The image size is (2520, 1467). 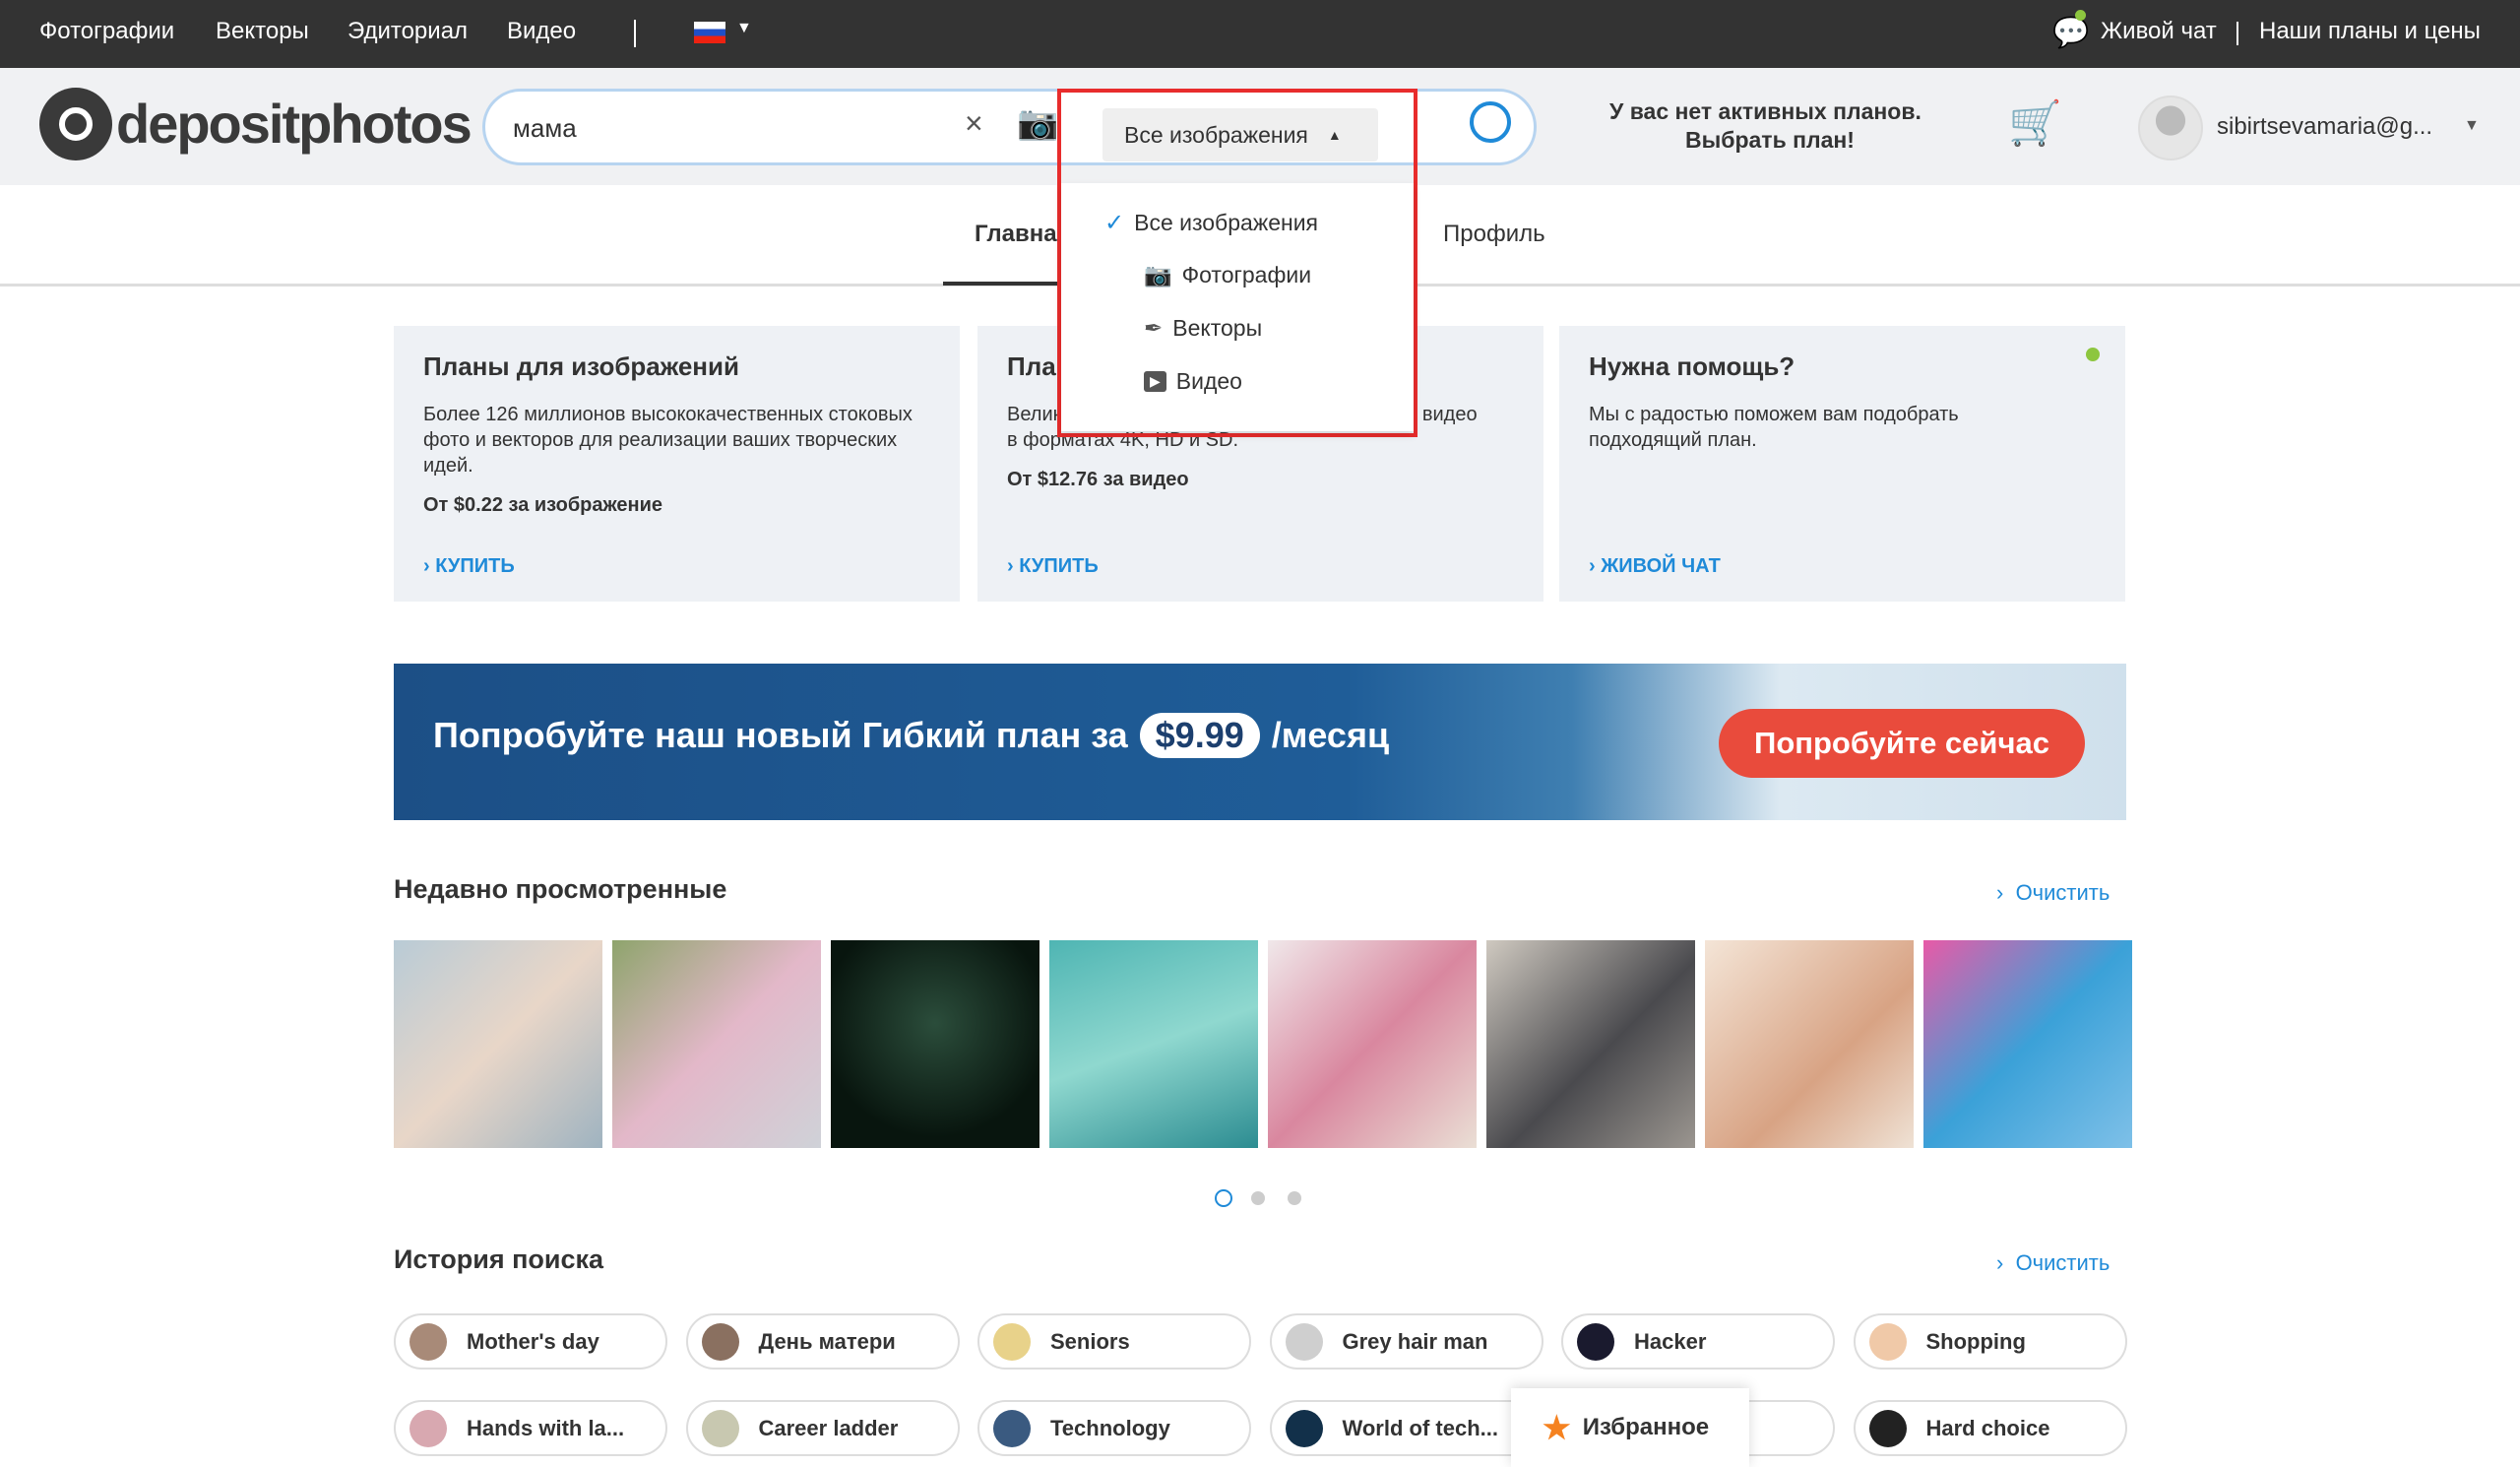 What do you see at coordinates (294, 124) in the screenshot?
I see `logo-text: depositphotos` at bounding box center [294, 124].